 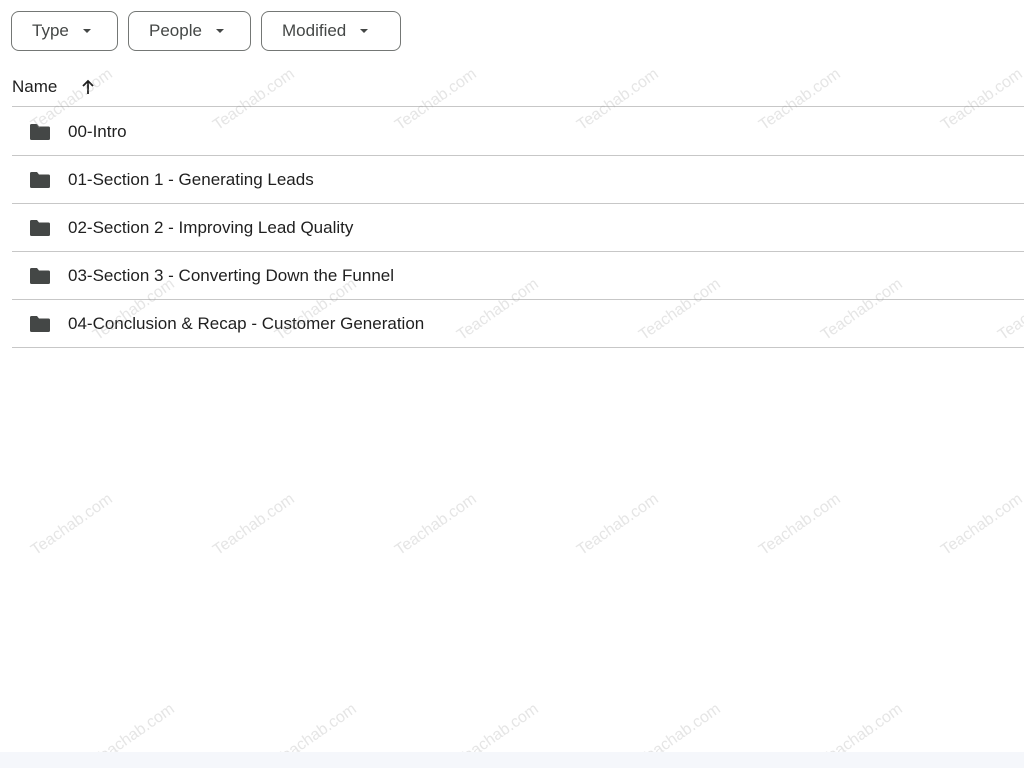 I want to click on column-header: Name, so click(x=518, y=87).